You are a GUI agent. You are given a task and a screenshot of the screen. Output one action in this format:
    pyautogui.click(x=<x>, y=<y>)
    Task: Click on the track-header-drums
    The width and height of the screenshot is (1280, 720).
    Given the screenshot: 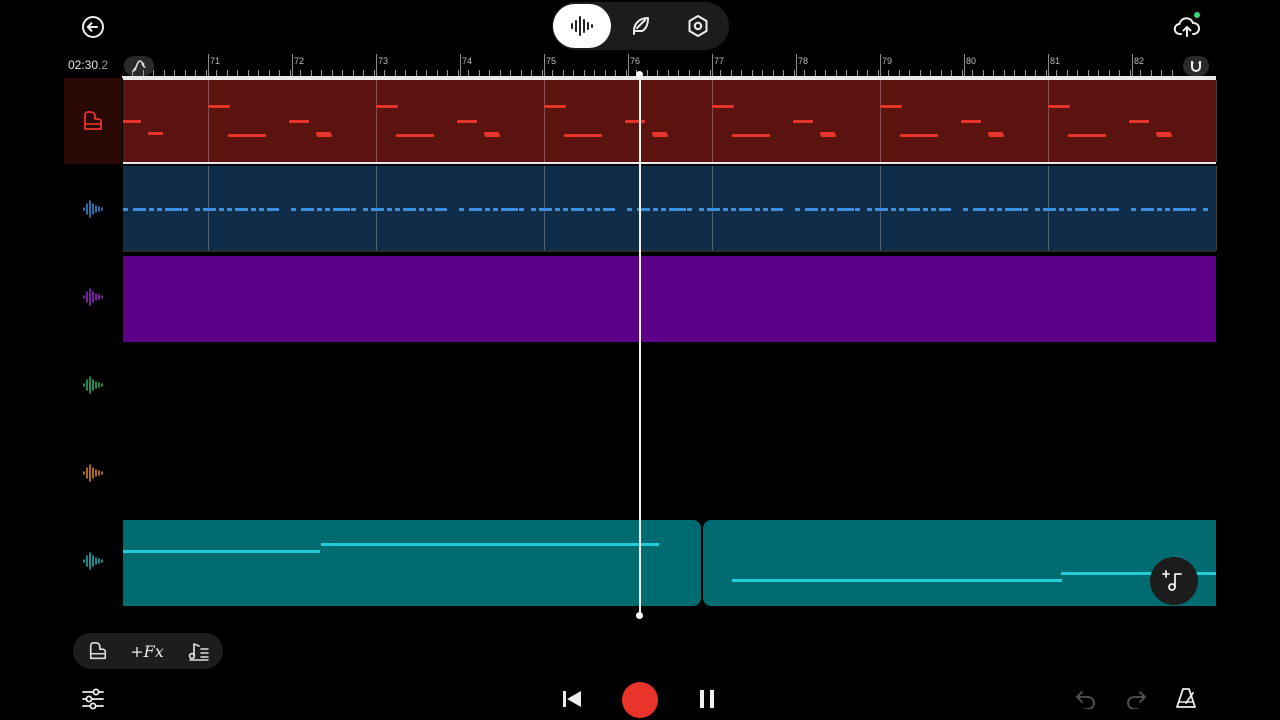 What is the action you would take?
    pyautogui.click(x=93, y=209)
    